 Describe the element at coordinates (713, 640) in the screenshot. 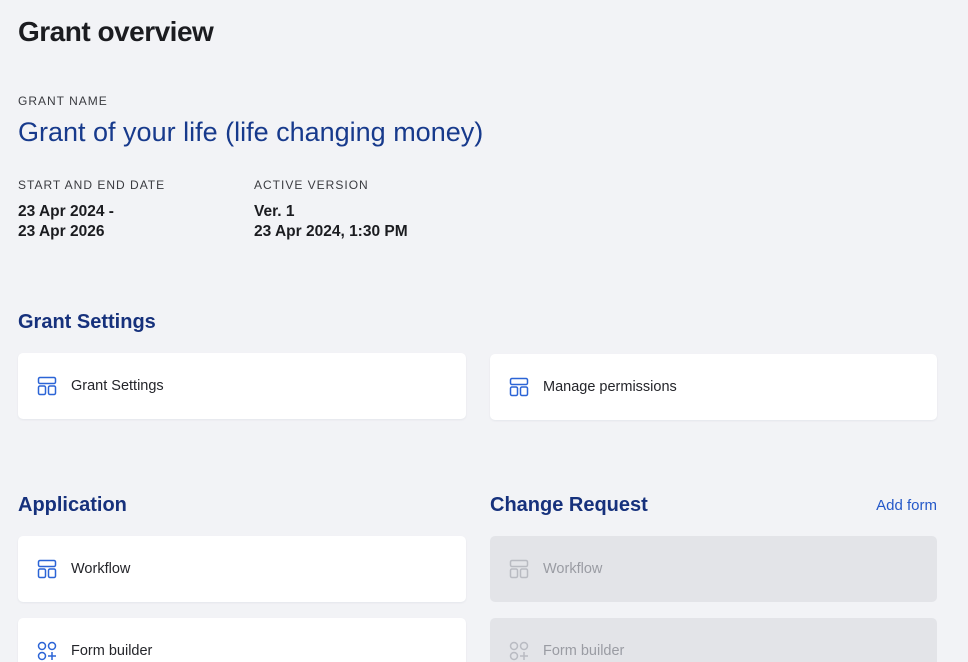

I see `change-request-form-builder-card: Form builder` at that location.